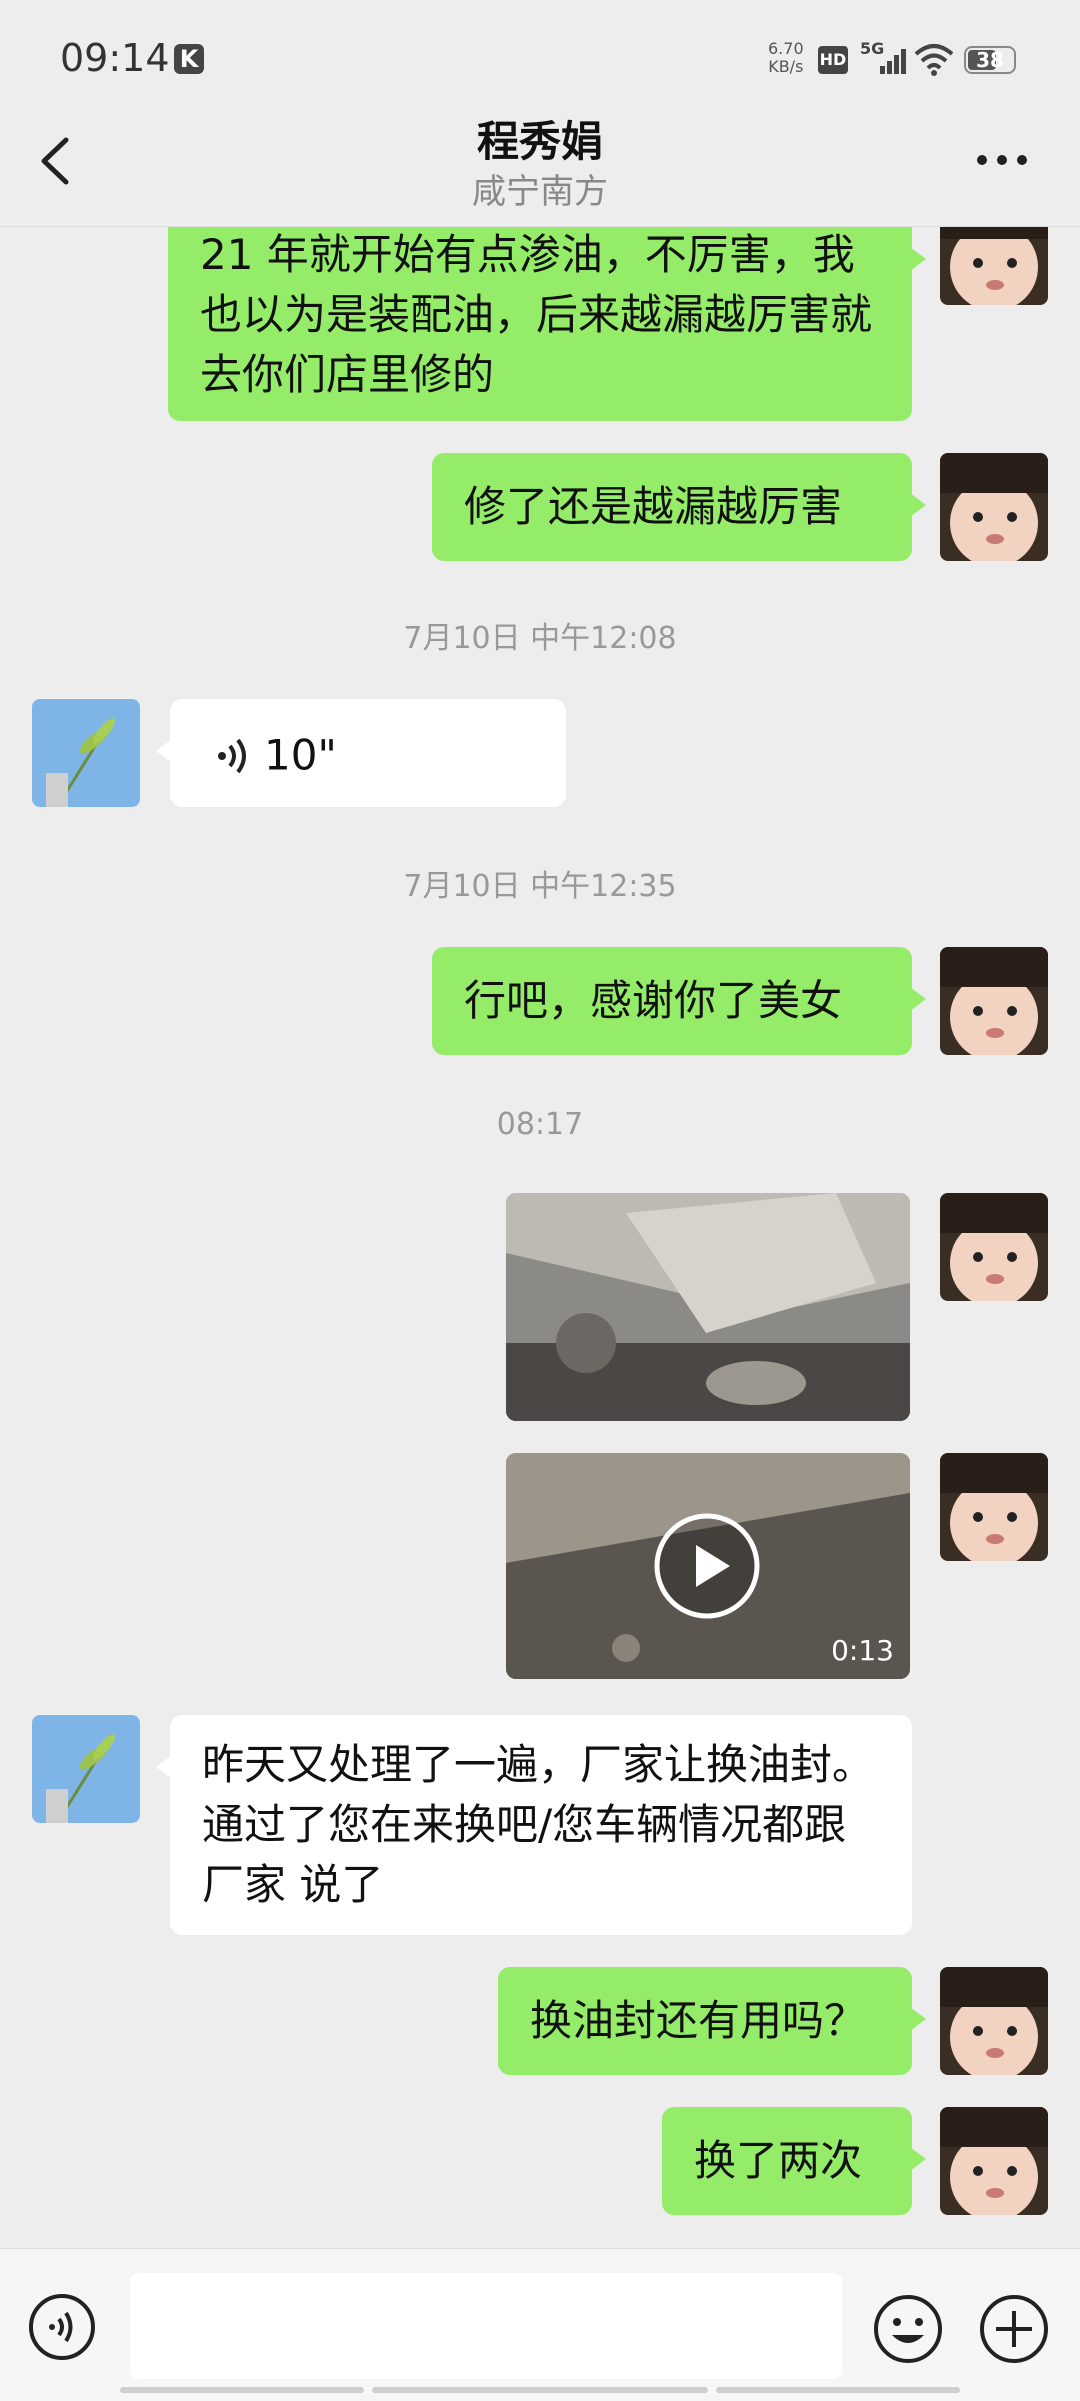 The image size is (1080, 2401). I want to click on message-bubble-sent: 21 年就开始有点渗油，不厉害，我也以为是装配油，后来越漏越厉害就去你们店里修的, so click(547, 324).